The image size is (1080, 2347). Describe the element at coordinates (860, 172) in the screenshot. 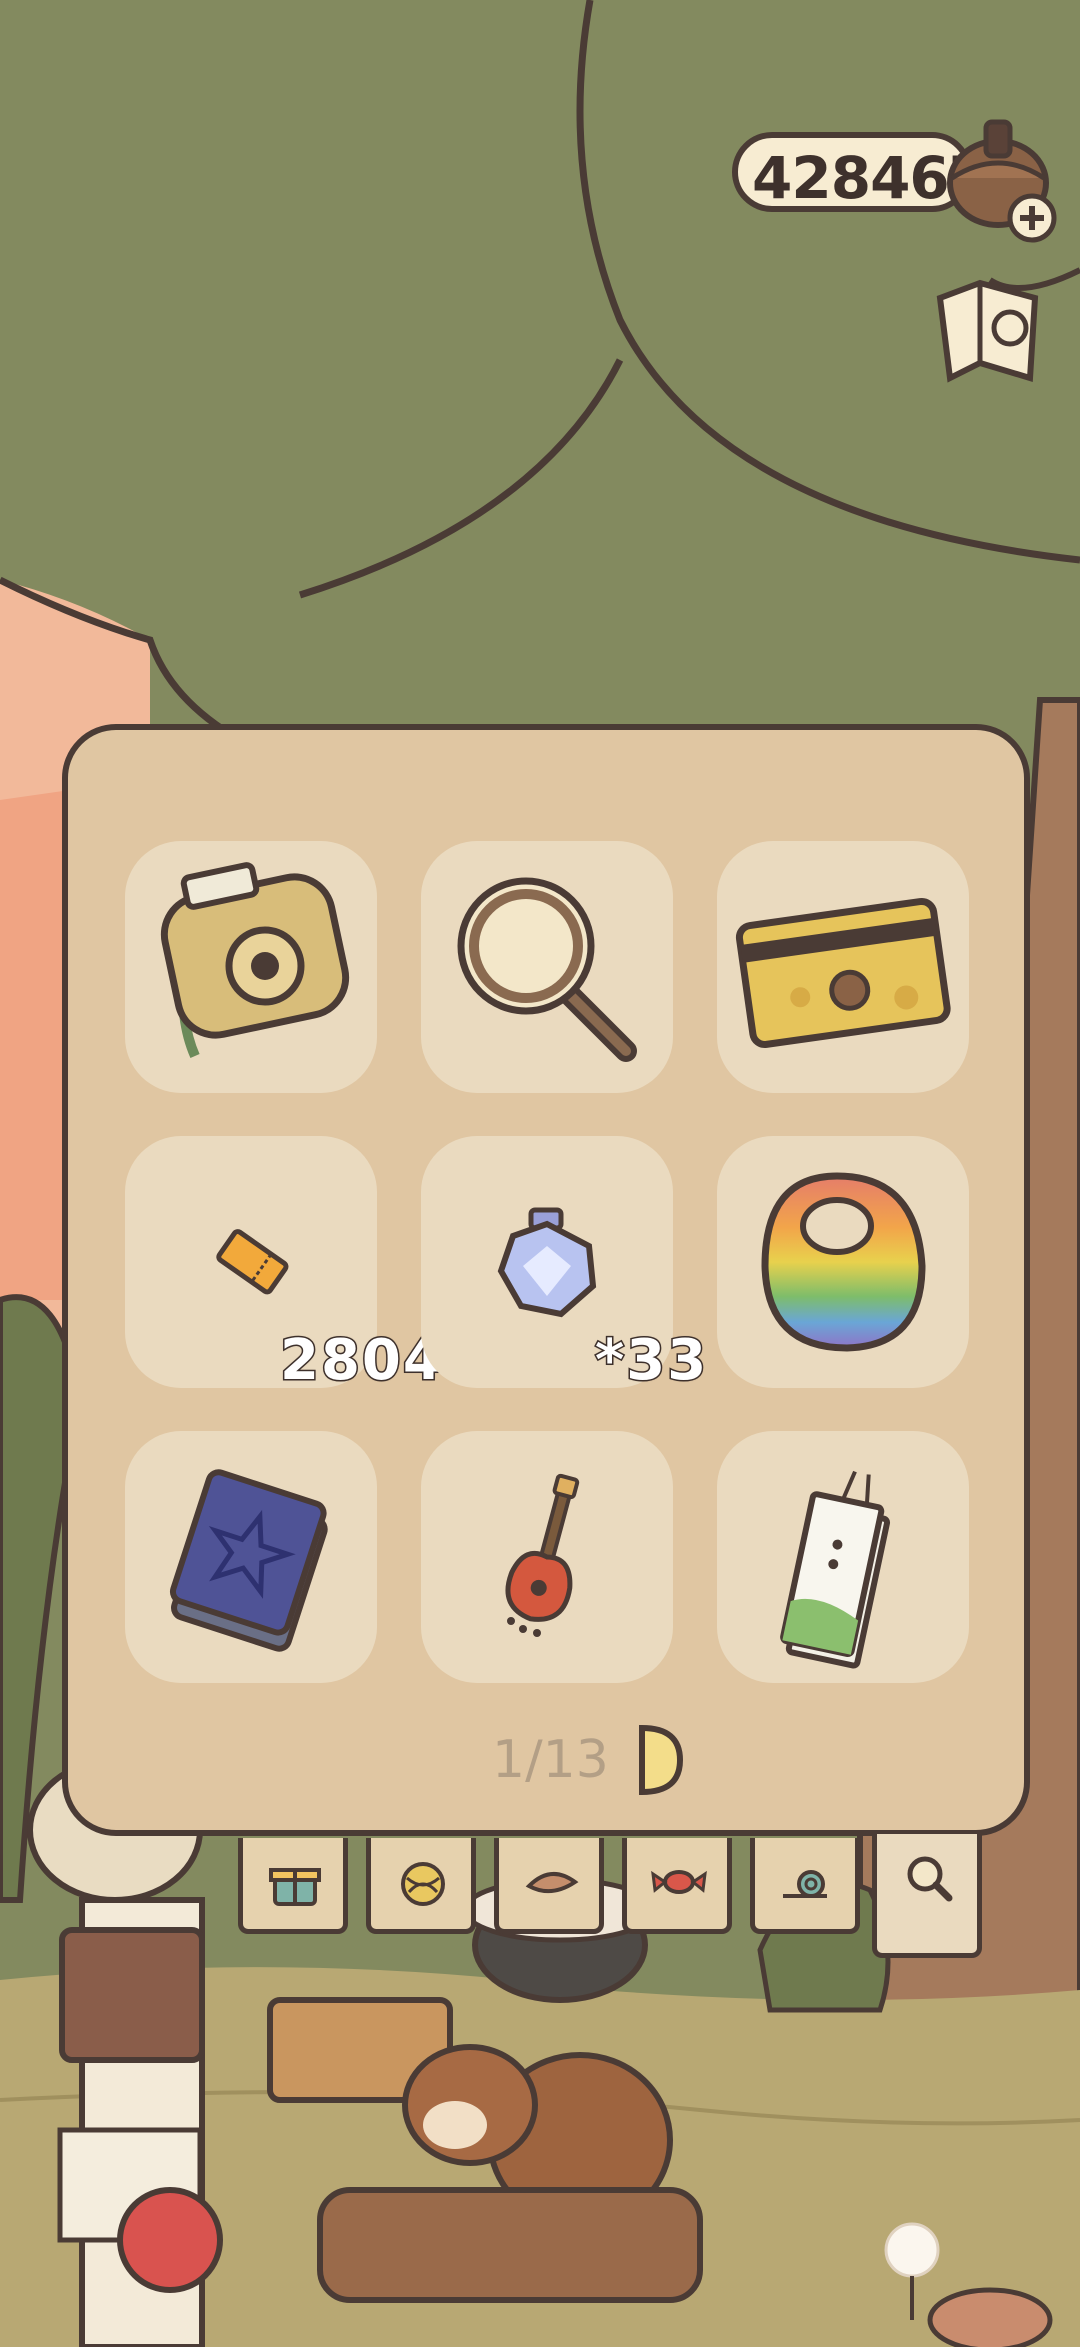

I see `currency-counter: 428467` at that location.